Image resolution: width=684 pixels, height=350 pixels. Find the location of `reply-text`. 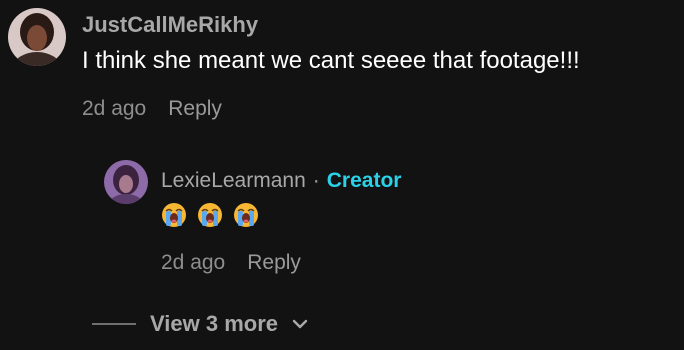

reply-text is located at coordinates (210, 215).